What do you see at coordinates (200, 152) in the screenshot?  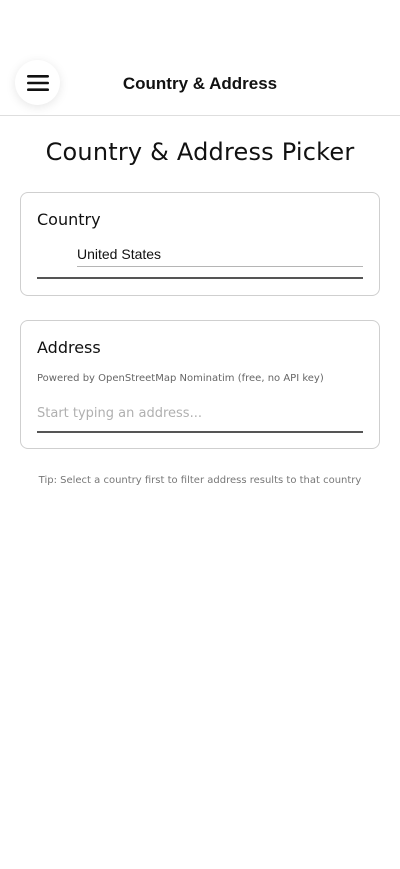 I see `page-title: Country & Address Picker` at bounding box center [200, 152].